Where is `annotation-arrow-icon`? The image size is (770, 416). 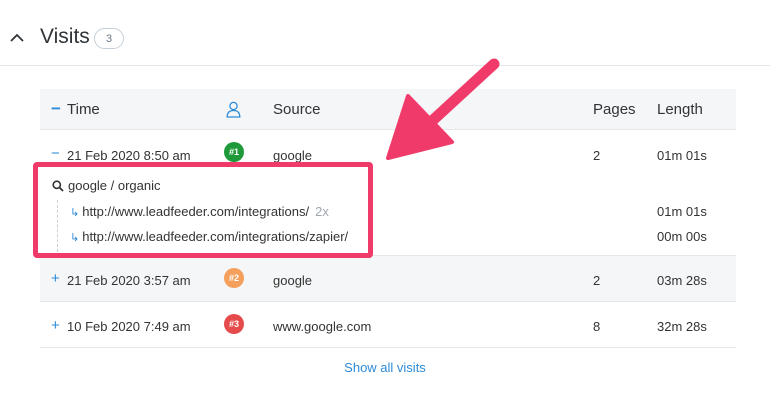
annotation-arrow-icon is located at coordinates (443, 109).